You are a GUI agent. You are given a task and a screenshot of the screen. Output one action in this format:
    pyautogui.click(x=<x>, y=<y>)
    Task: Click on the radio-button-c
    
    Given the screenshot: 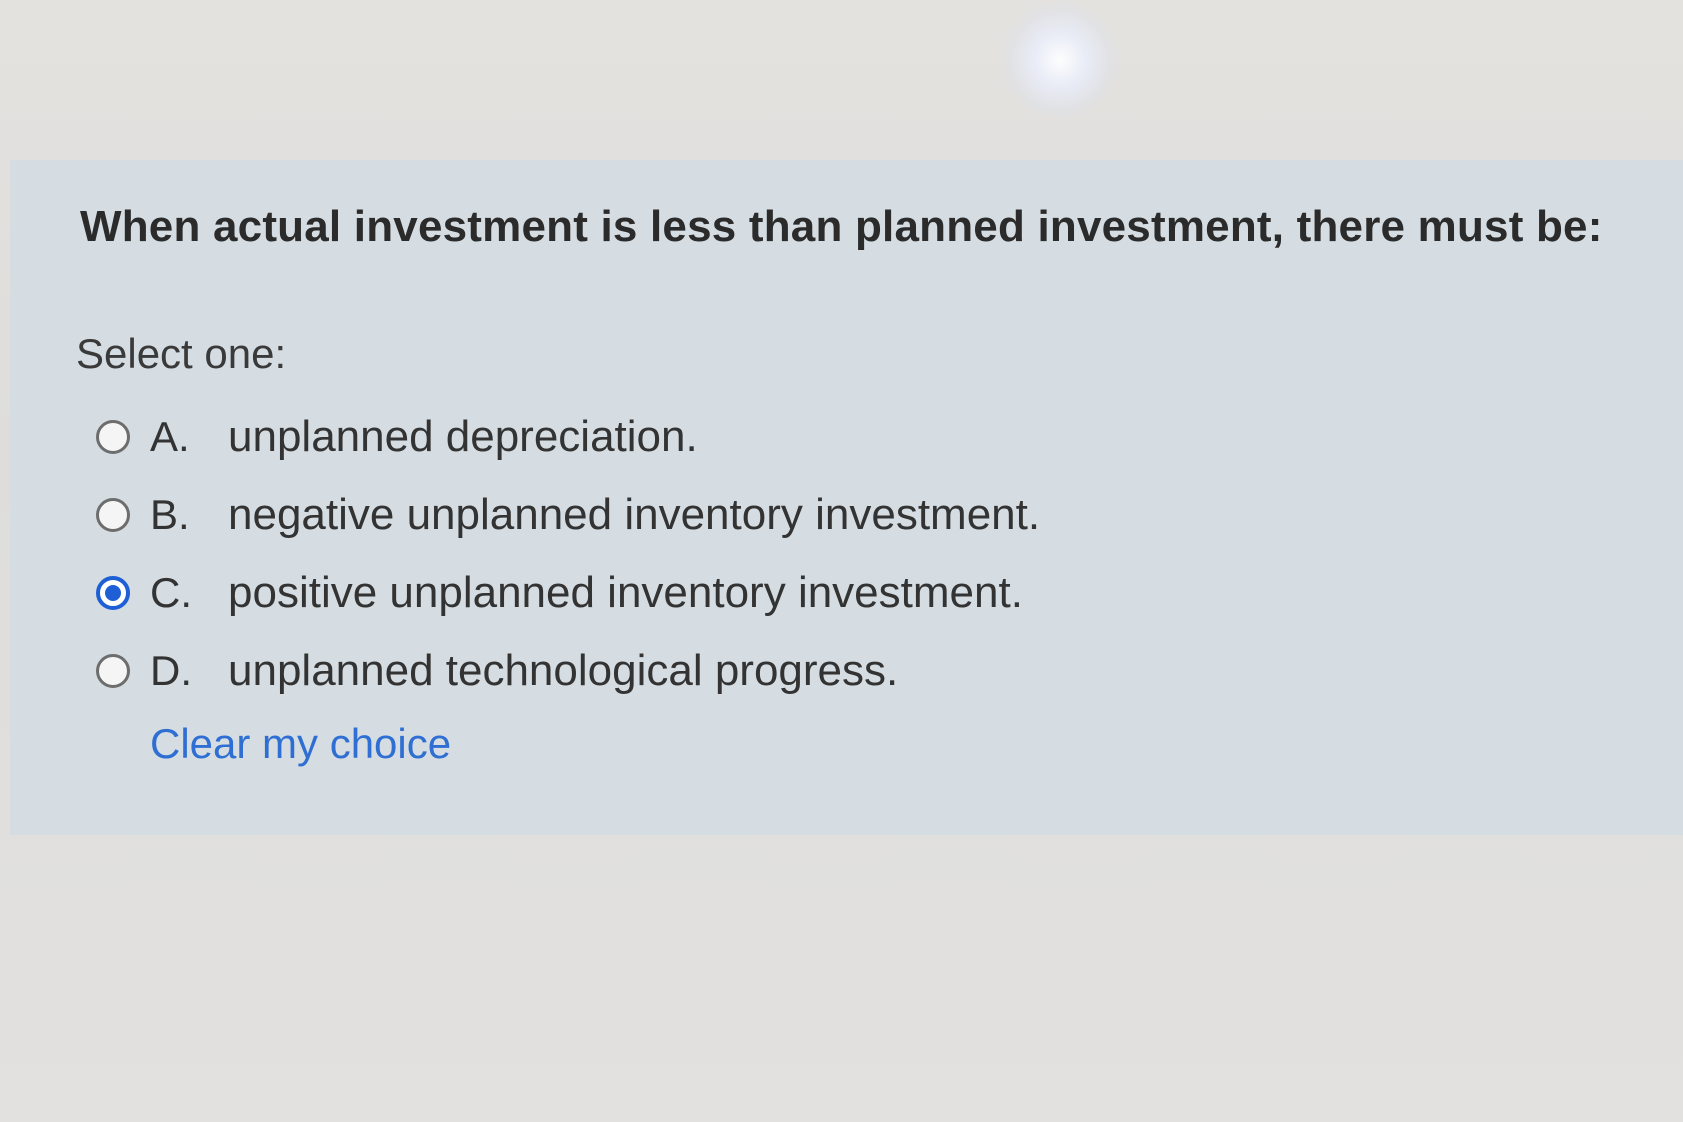 What is the action you would take?
    pyautogui.click(x=113, y=593)
    